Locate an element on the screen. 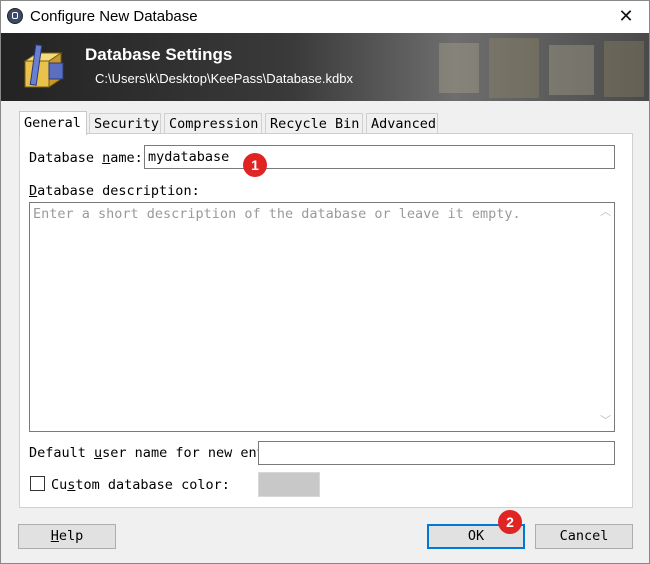  tab-recycle-bin: Recycle Bin is located at coordinates (314, 123).